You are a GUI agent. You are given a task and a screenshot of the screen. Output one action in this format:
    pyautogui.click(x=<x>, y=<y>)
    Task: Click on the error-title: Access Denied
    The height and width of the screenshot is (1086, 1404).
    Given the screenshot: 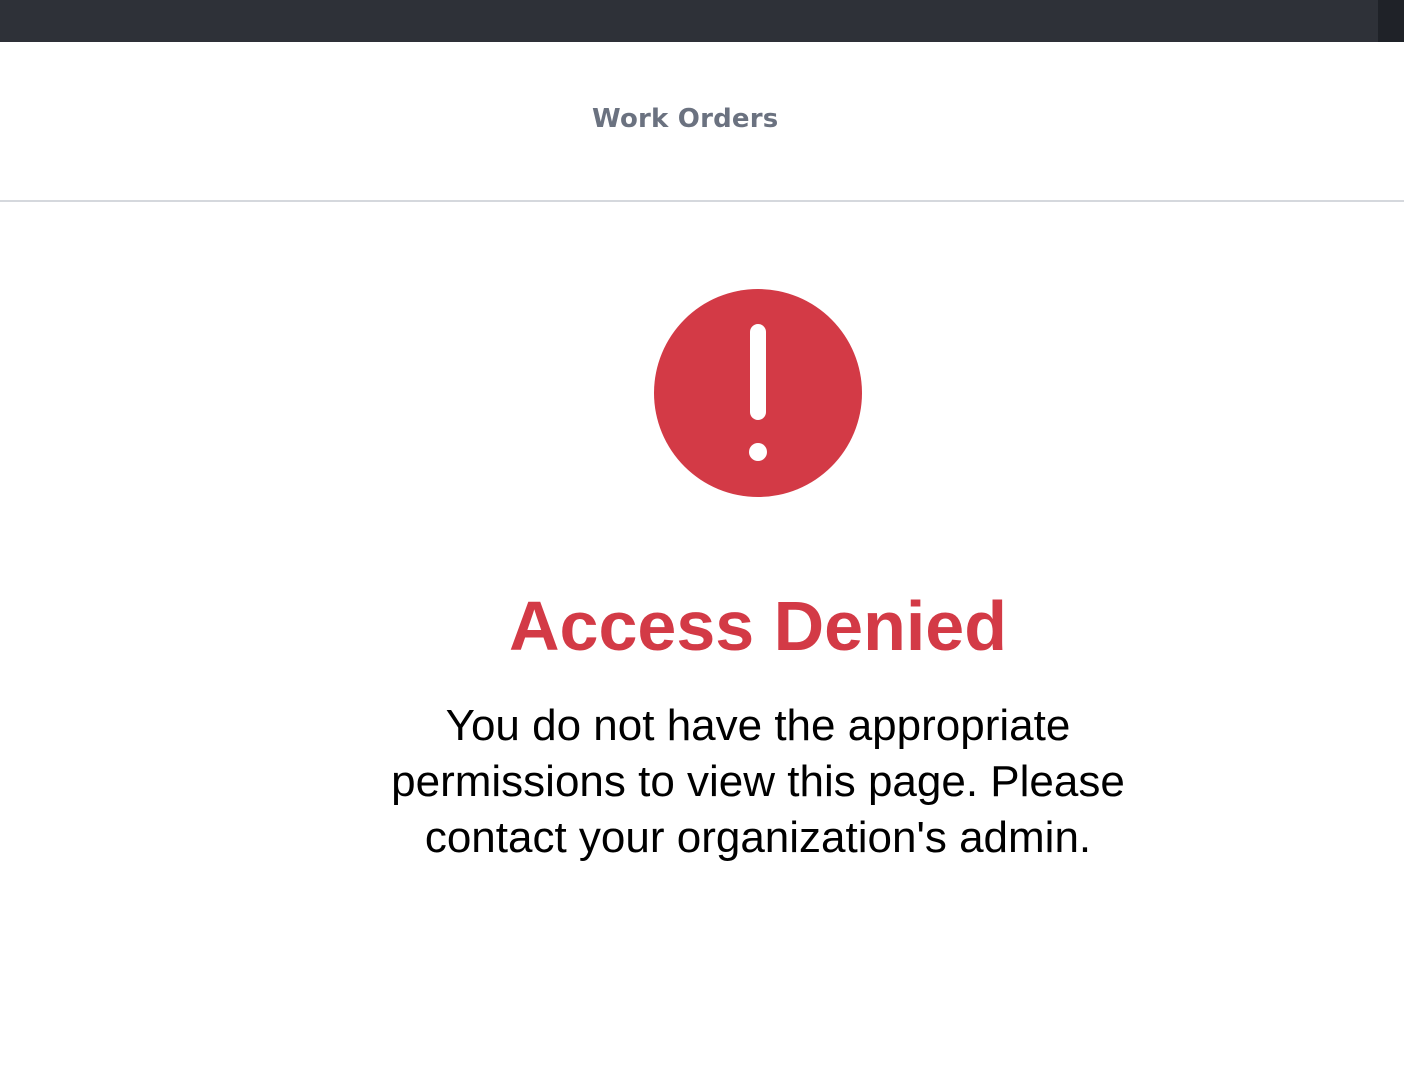 What is the action you would take?
    pyautogui.click(x=758, y=626)
    